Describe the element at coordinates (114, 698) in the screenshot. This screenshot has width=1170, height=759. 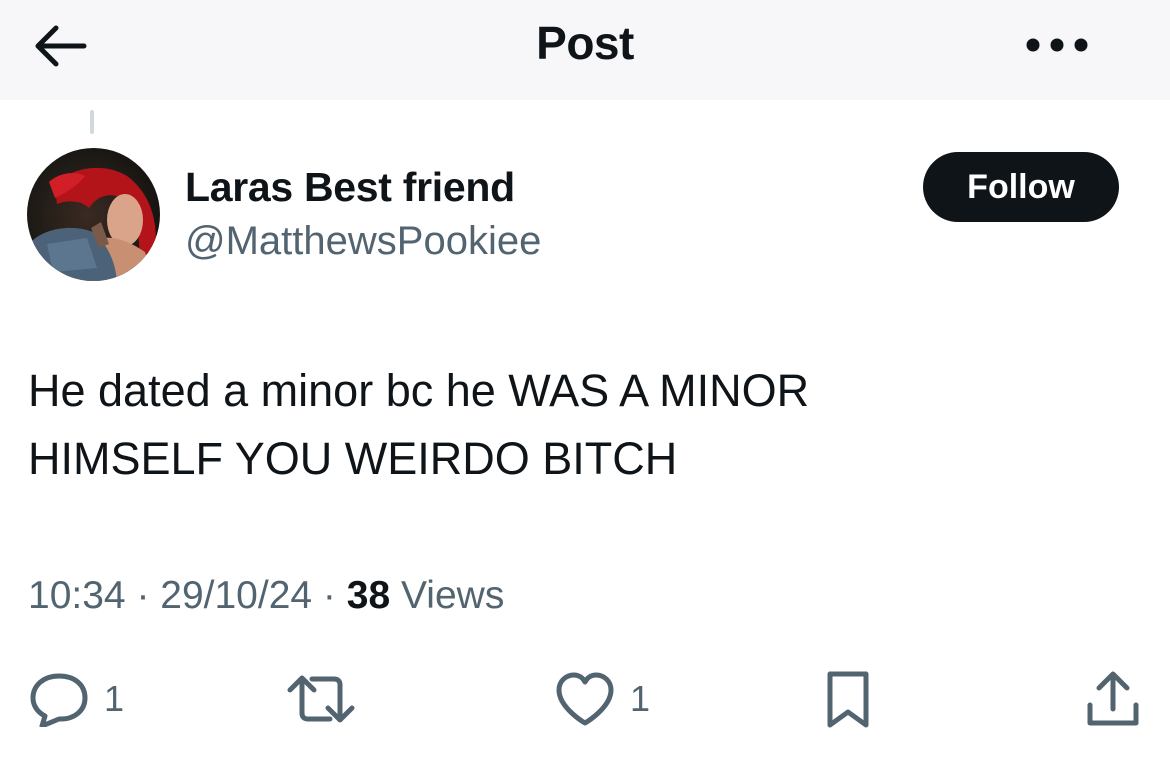
I see `reply-count: 1` at that location.